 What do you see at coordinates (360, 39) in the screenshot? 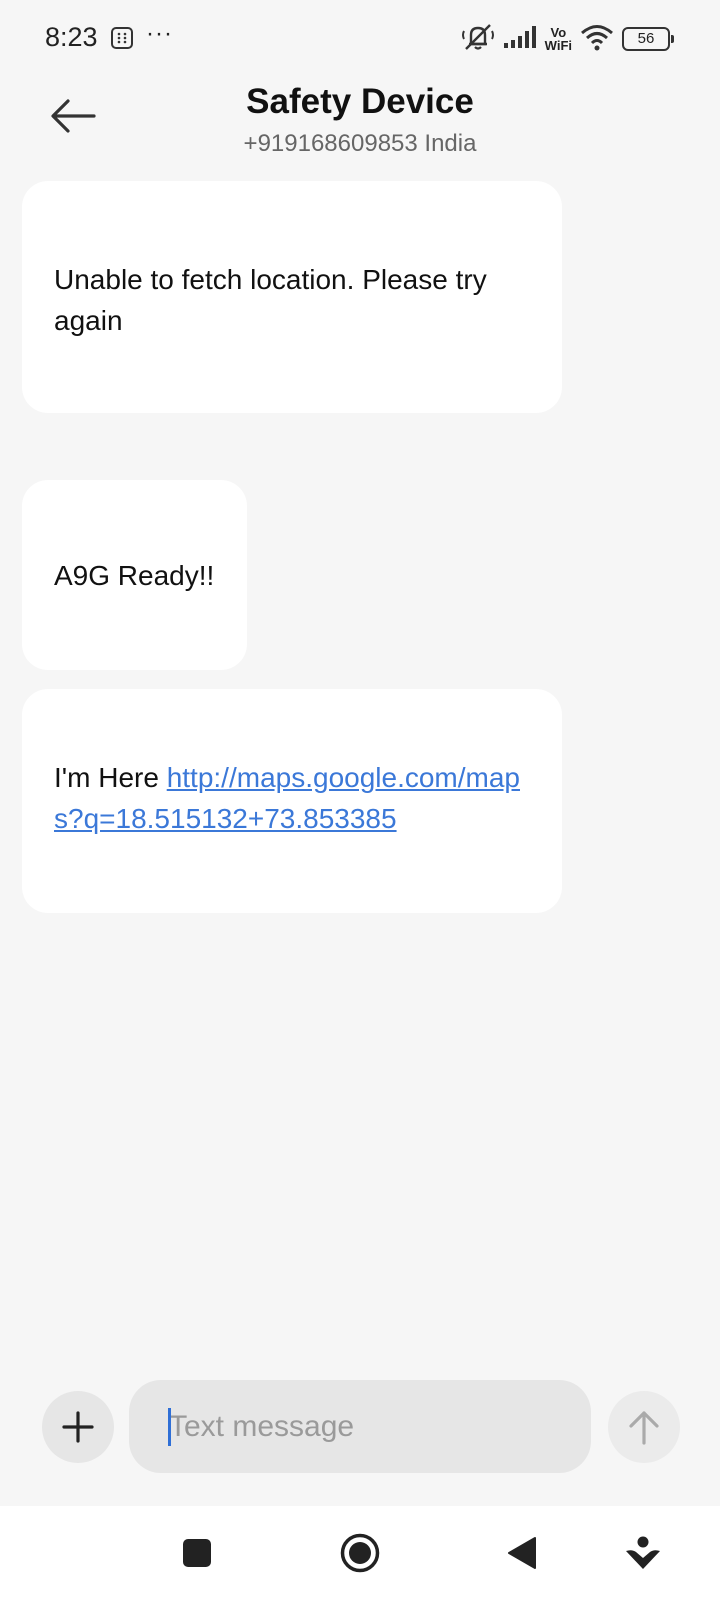
I see `status-bar: 8:23 ··· Vo WiFi 56` at bounding box center [360, 39].